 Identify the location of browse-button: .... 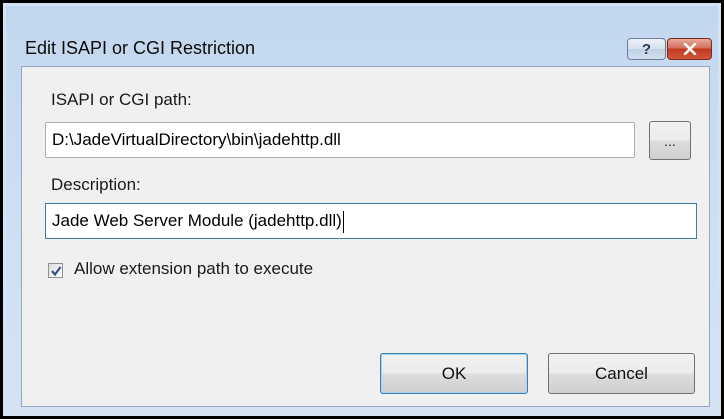
(670, 140).